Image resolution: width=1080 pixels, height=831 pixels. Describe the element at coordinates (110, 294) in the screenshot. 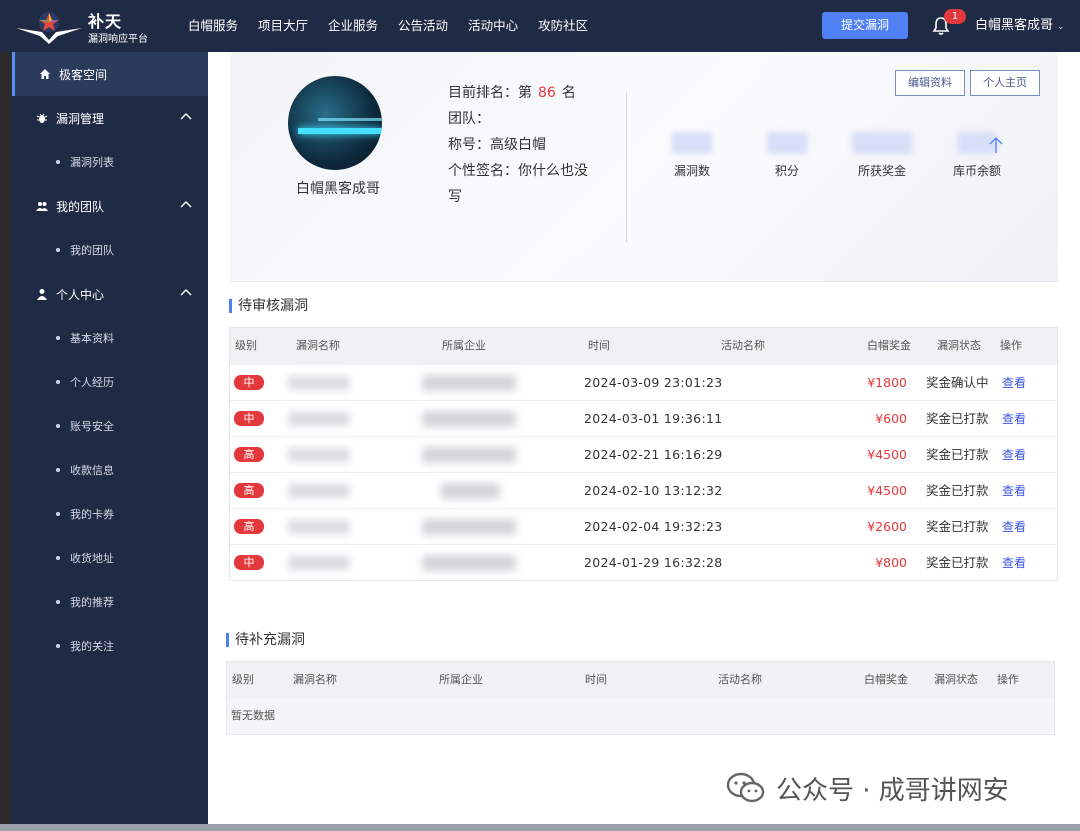

I see `sidebar-item-personal-center: 个人中心` at that location.